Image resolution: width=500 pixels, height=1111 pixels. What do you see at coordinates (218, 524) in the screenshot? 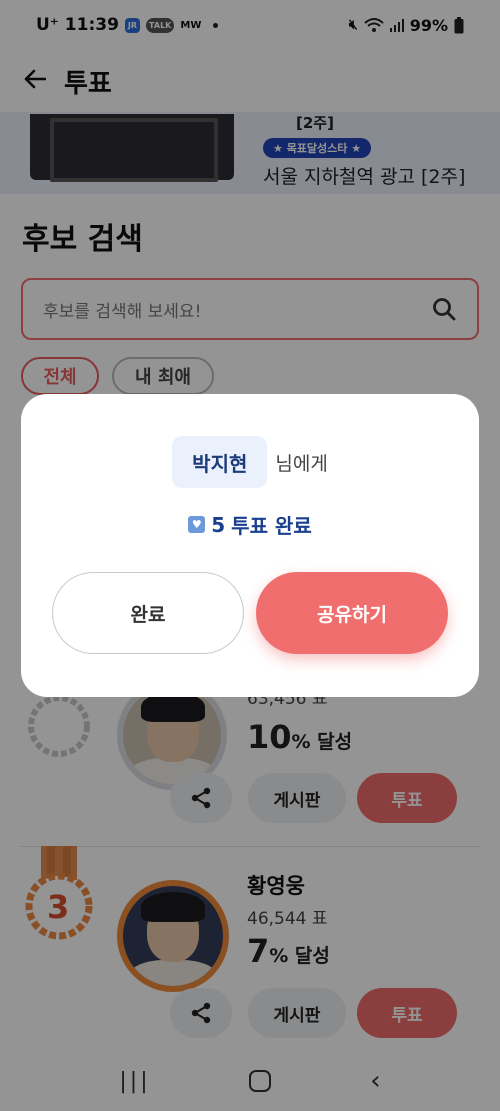
I see `vote-result-count: 5` at bounding box center [218, 524].